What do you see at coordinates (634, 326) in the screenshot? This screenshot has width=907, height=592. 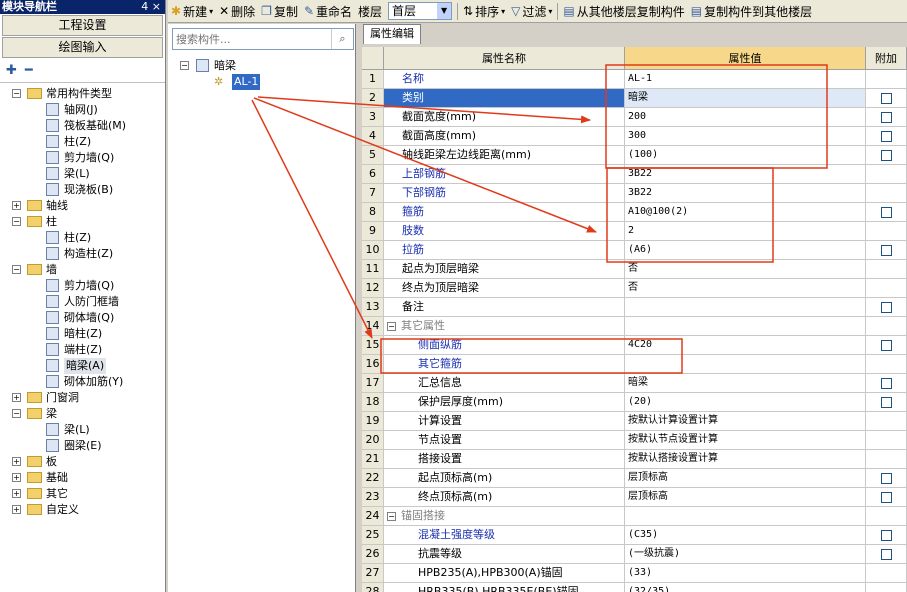 I see `property-group-row: 14− 其它属性` at bounding box center [634, 326].